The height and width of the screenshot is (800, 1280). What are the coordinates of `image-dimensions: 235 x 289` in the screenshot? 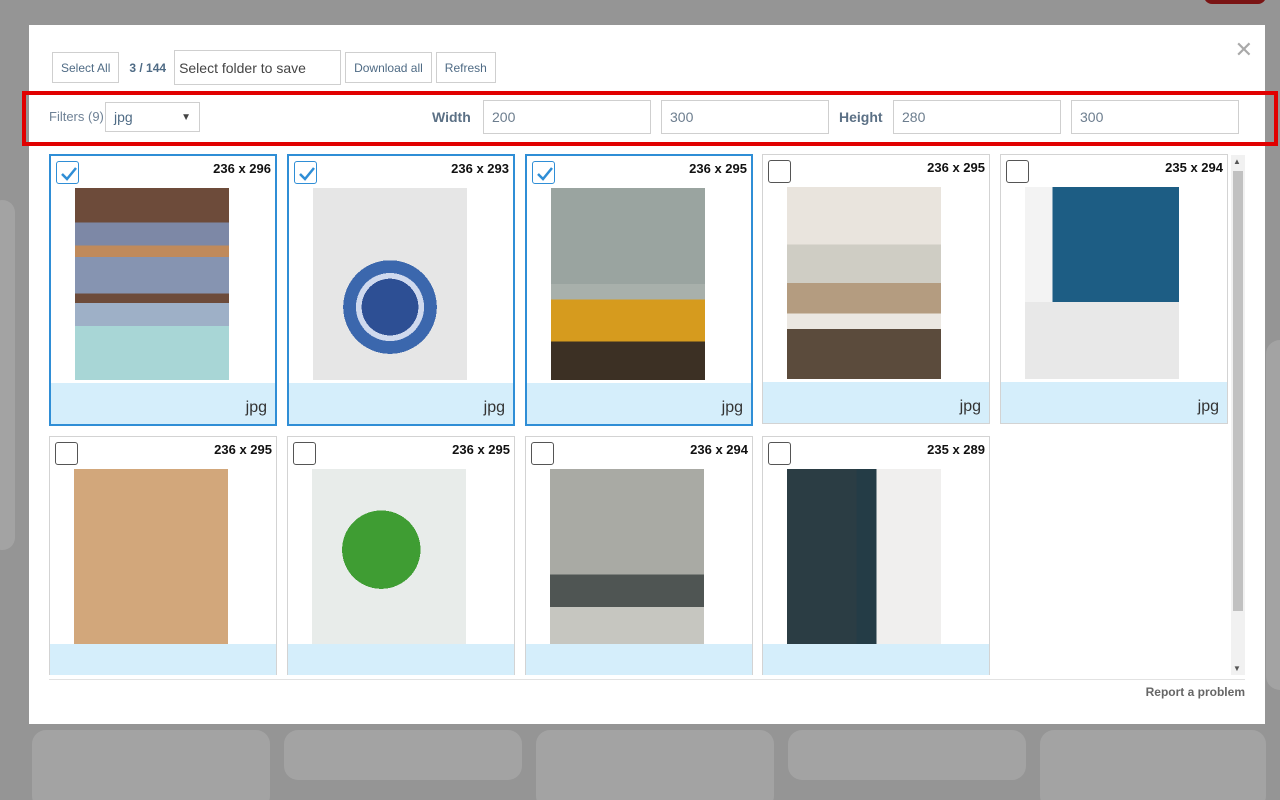 It's located at (956, 449).